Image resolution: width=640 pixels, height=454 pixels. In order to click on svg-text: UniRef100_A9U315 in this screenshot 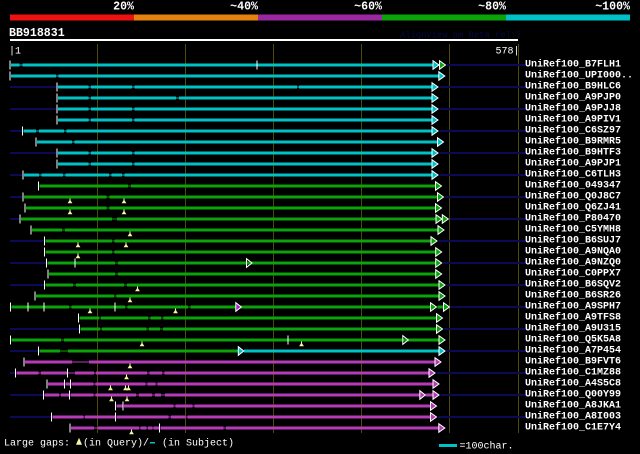, I will do `click(573, 329)`.